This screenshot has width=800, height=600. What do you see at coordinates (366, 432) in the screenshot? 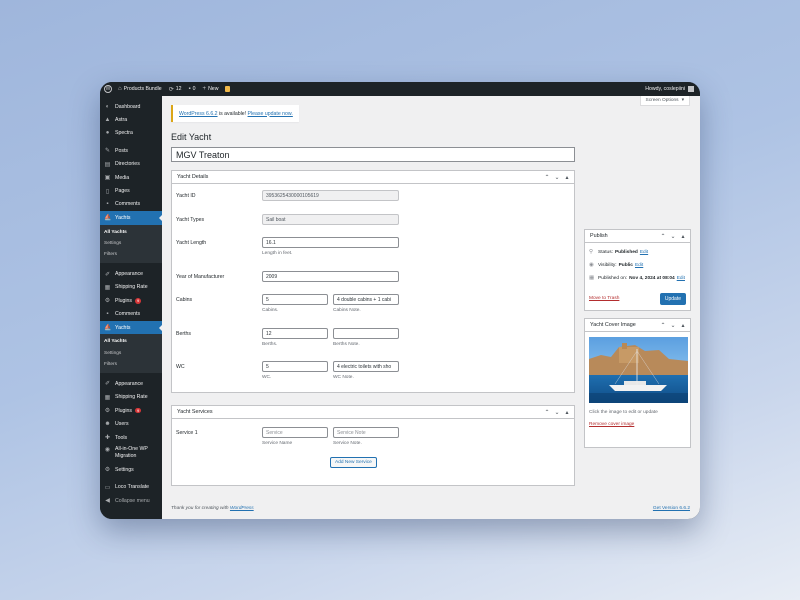
I see `service-note-input` at bounding box center [366, 432].